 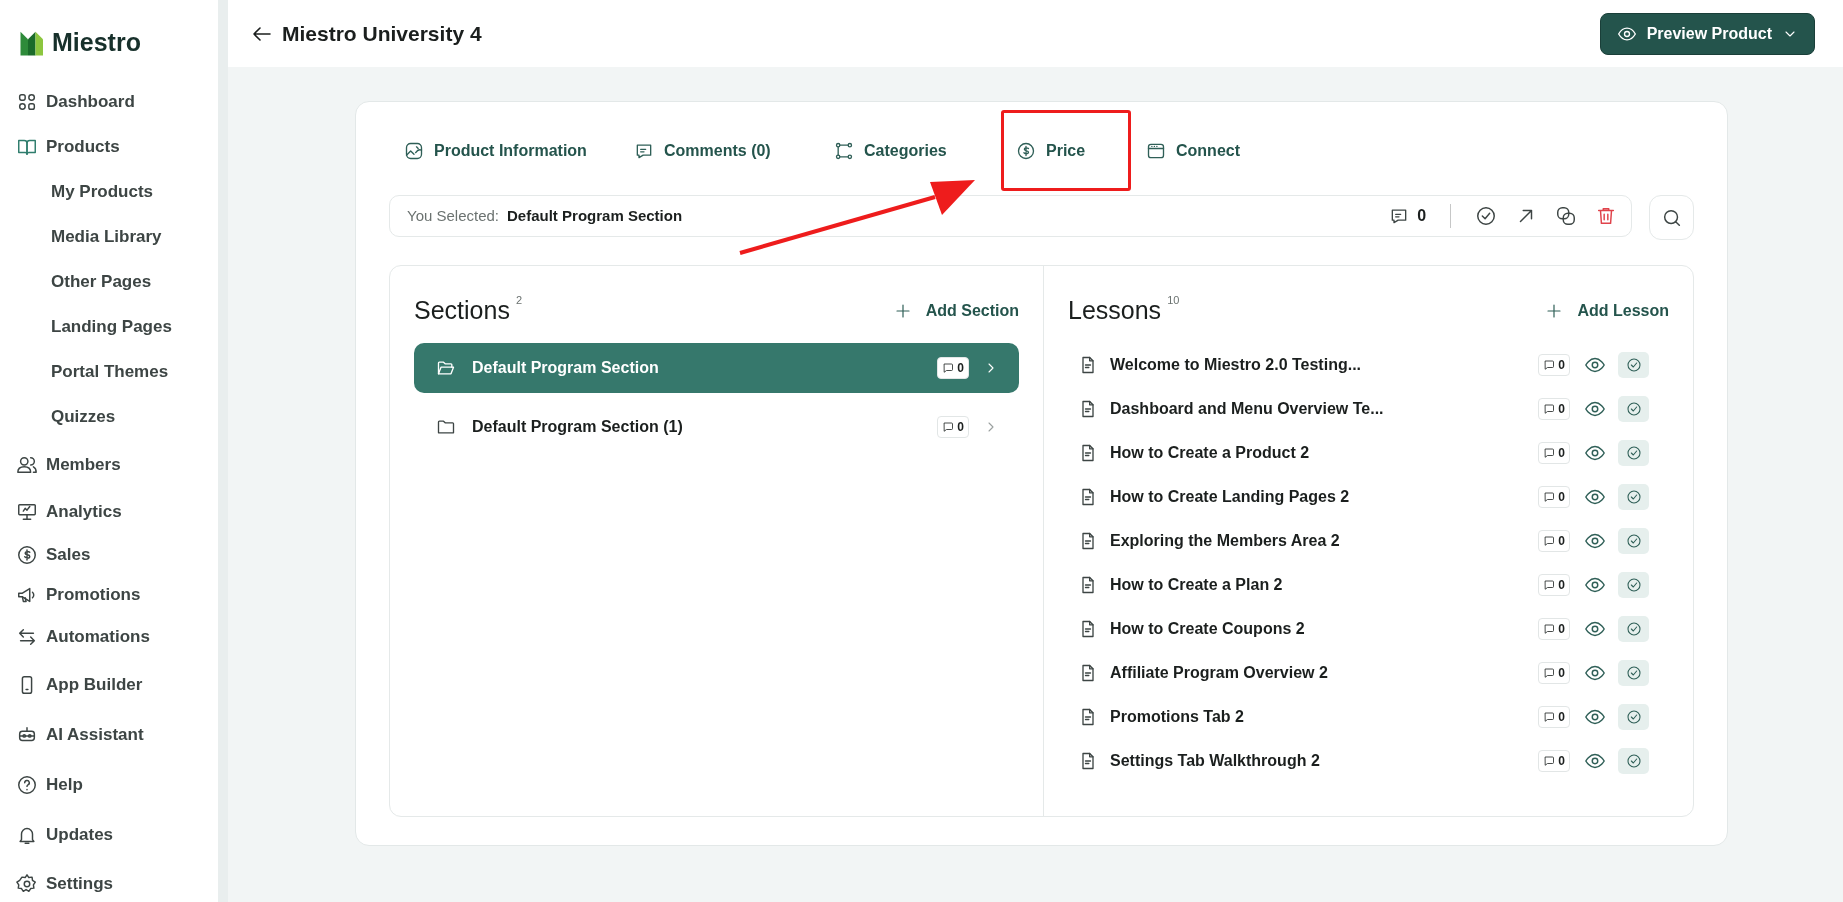 What do you see at coordinates (453, 215) in the screenshot?
I see `selection-label: You Selected:` at bounding box center [453, 215].